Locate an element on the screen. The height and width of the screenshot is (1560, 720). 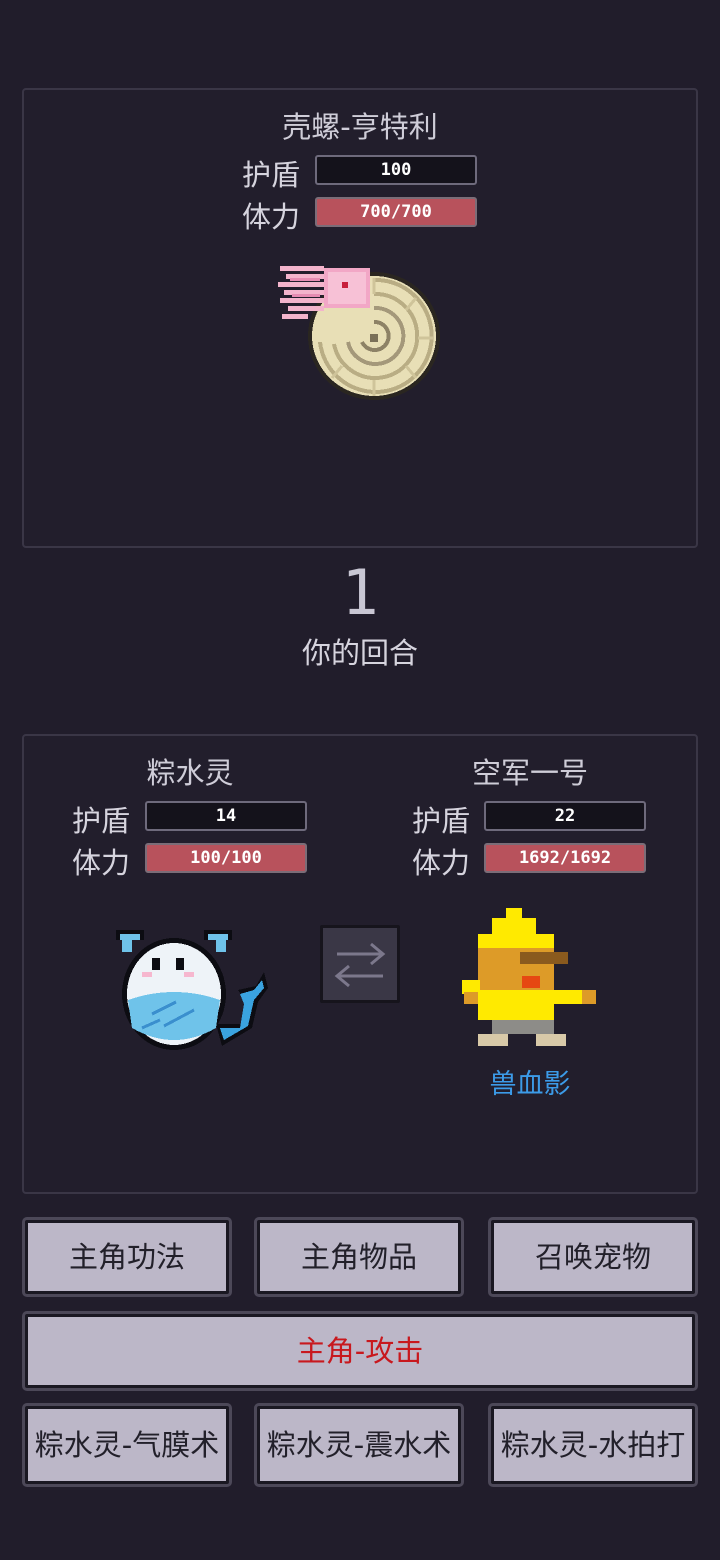
enemy-shield-label: 护盾 is located at coordinates (271, 175).